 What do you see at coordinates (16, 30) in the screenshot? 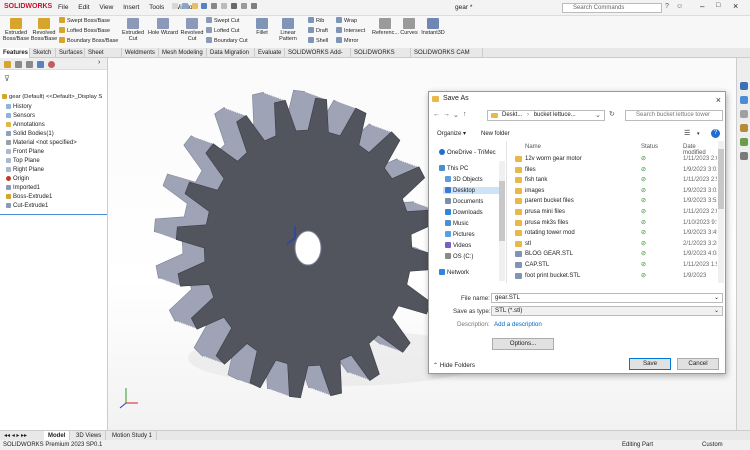
I see `extruded-boss-button: Extruded Boss/Base` at bounding box center [16, 30].